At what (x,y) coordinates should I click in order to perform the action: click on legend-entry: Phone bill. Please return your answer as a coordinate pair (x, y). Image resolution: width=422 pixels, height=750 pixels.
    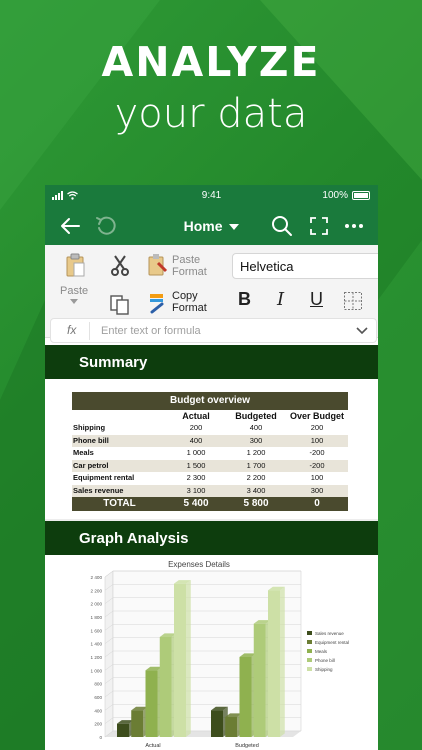
    Looking at the image, I should click on (325, 660).